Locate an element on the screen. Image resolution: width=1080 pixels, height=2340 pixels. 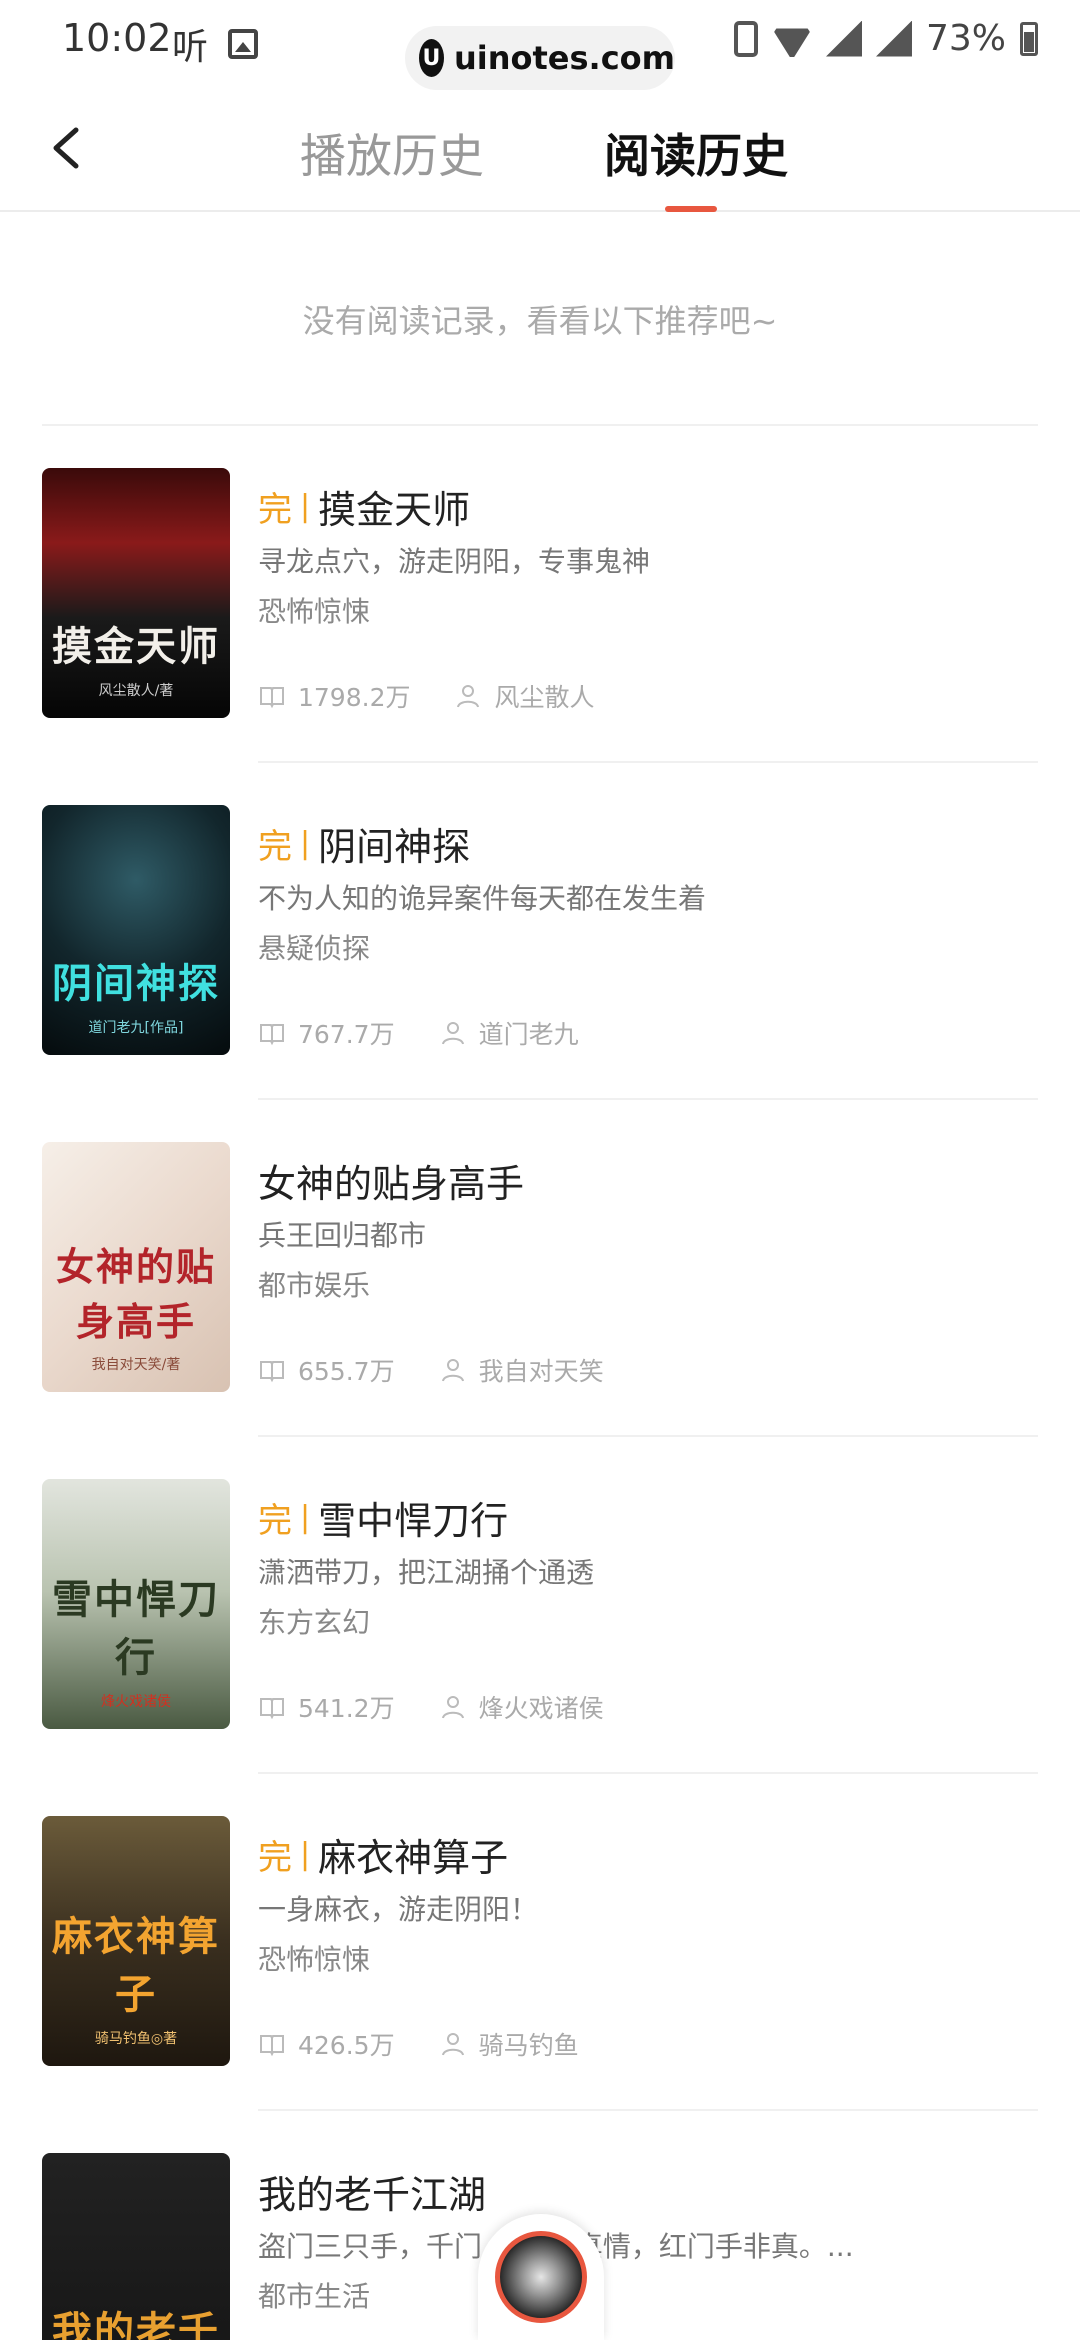
read-count: 541.2万 is located at coordinates (346, 1708).